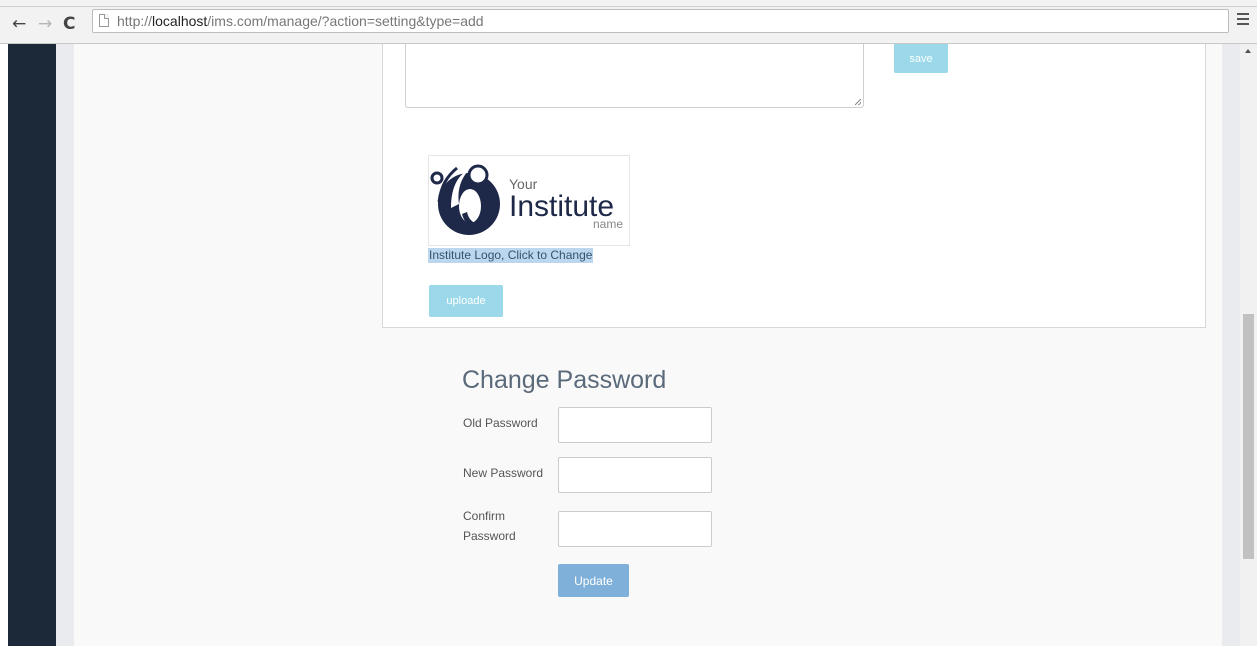 This screenshot has height=646, width=1257. Describe the element at coordinates (32, 345) in the screenshot. I see `sidebar` at that location.